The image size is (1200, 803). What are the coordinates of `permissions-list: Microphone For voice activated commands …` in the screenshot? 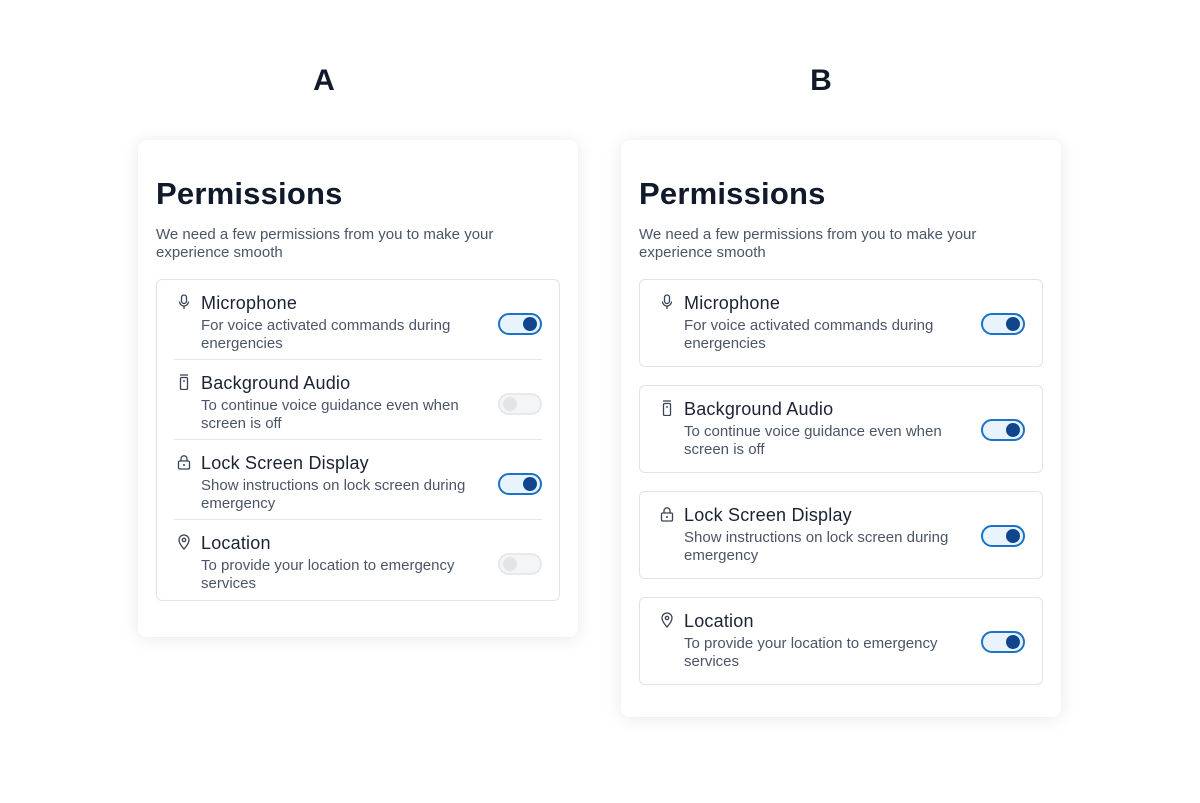 It's located at (358, 440).